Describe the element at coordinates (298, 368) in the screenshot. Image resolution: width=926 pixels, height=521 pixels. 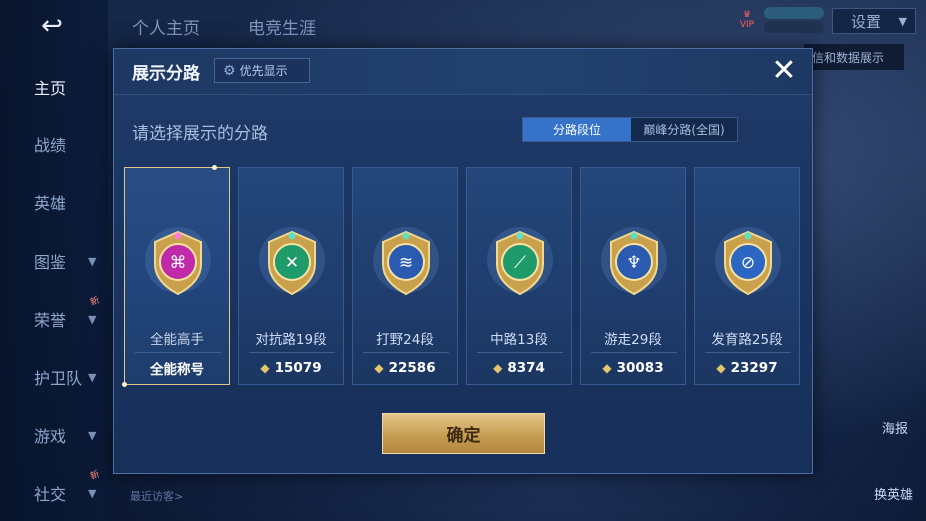
I see `rank-points-value: 15079` at that location.